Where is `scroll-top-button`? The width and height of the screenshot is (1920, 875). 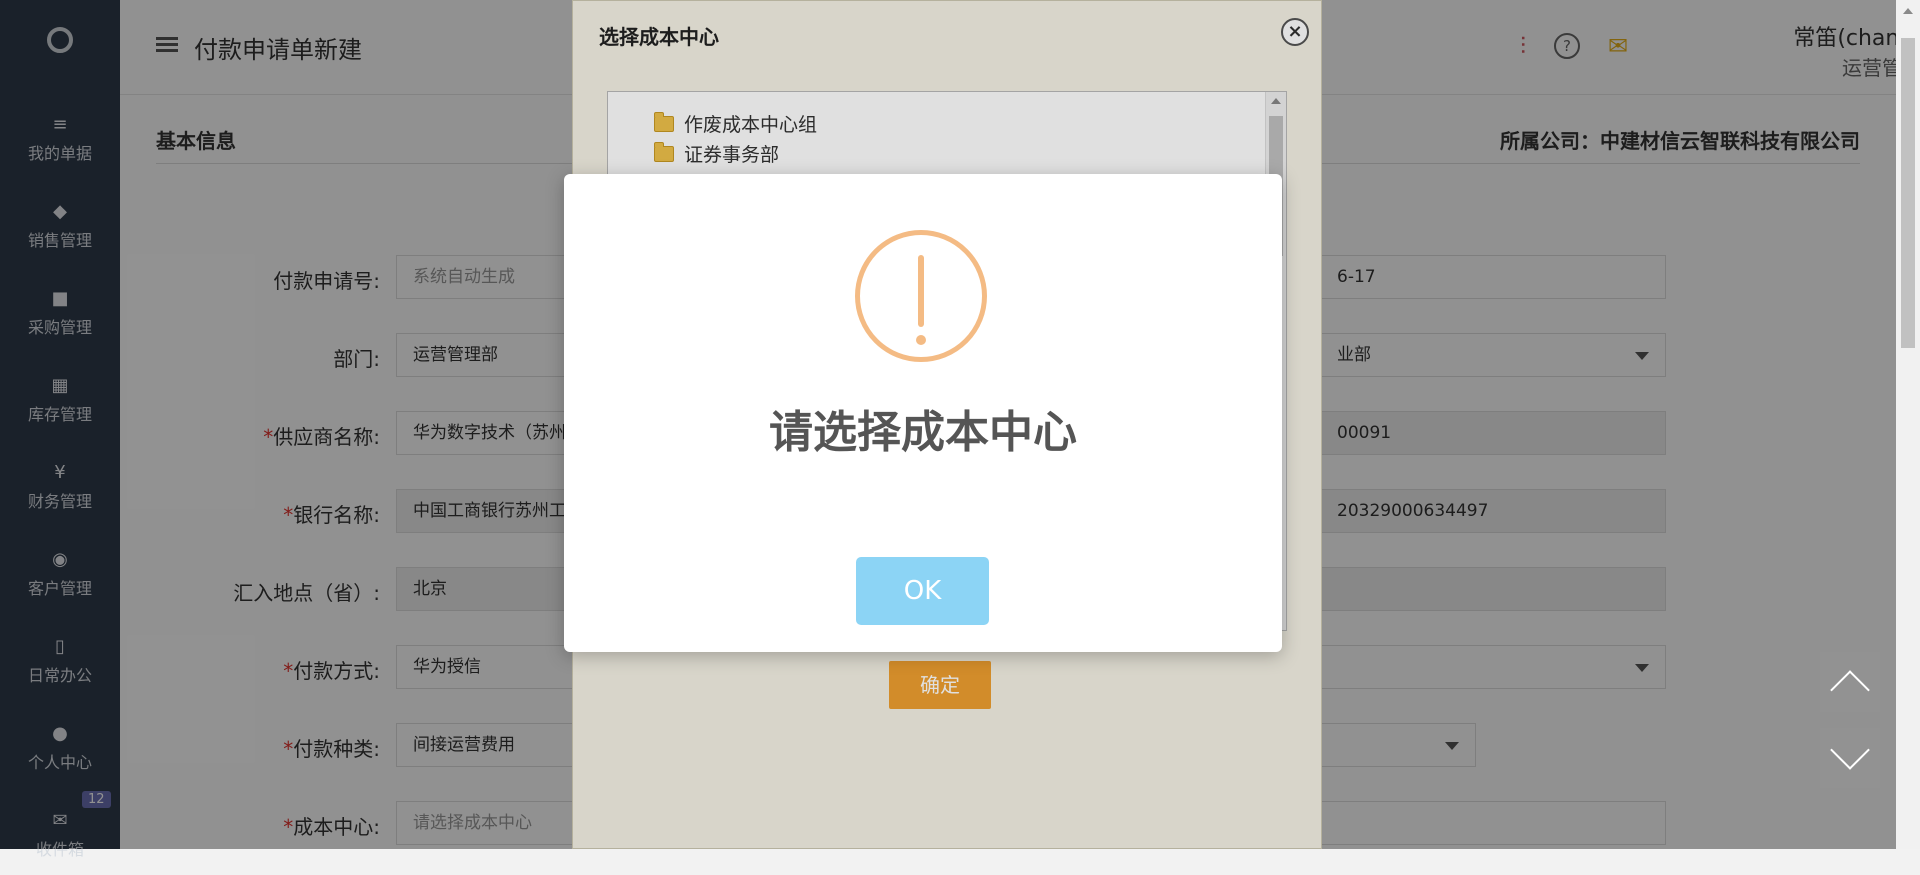
scroll-top-button is located at coordinates (1850, 682).